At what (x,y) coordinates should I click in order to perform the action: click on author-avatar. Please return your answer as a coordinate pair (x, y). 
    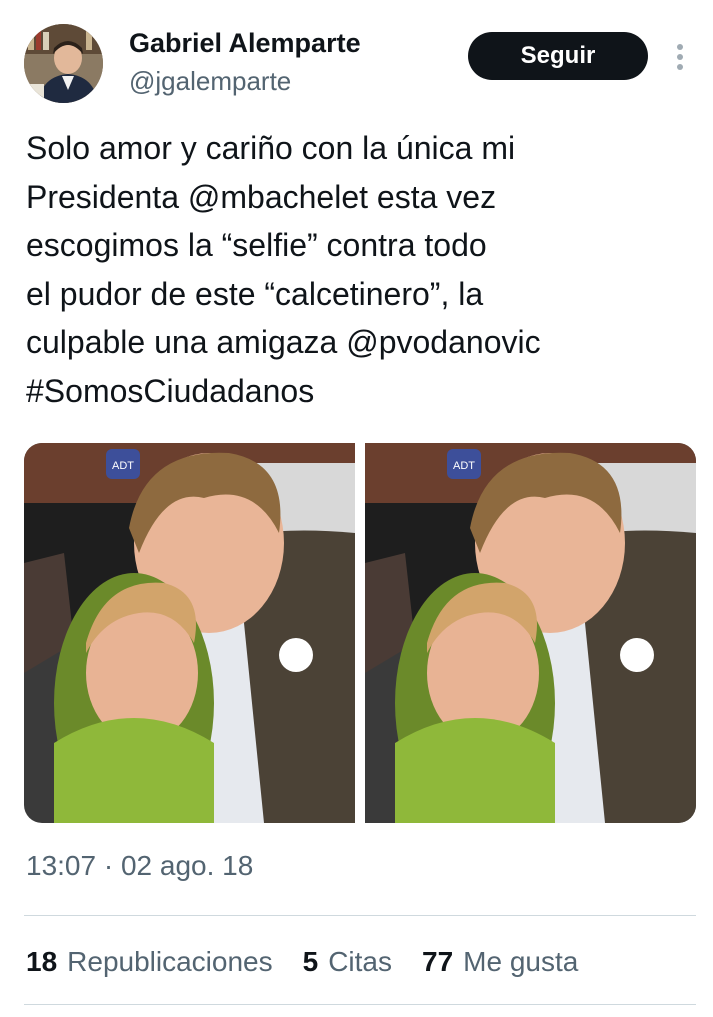
    Looking at the image, I should click on (63, 63).